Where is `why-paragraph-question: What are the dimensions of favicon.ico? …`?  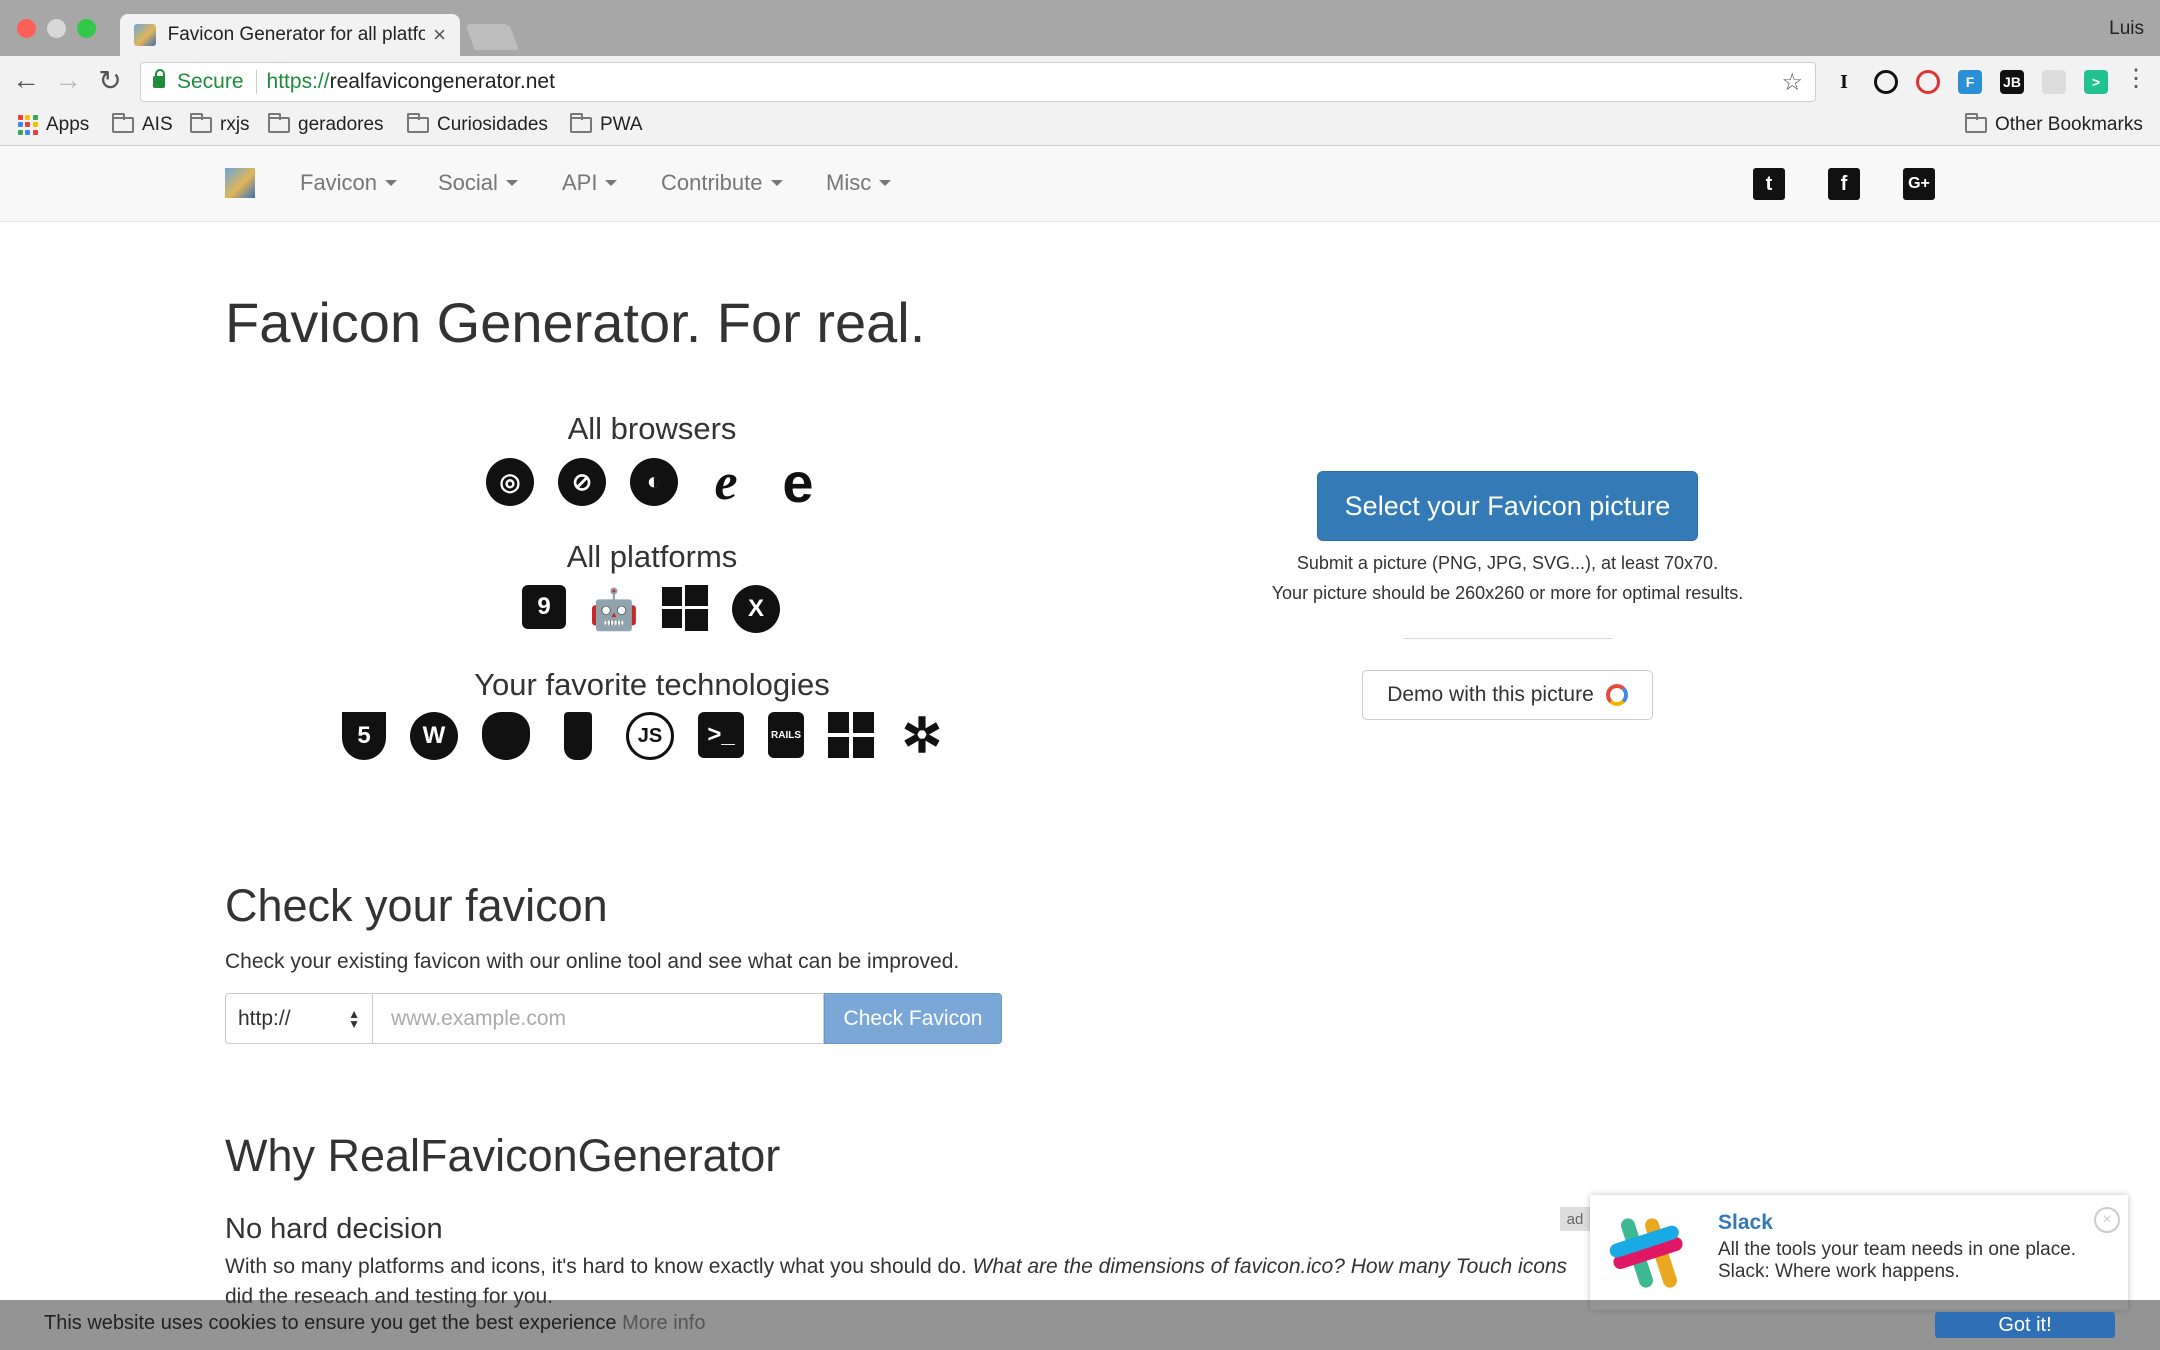
why-paragraph-question: What are the dimensions of favicon.ico? … is located at coordinates (1270, 1266).